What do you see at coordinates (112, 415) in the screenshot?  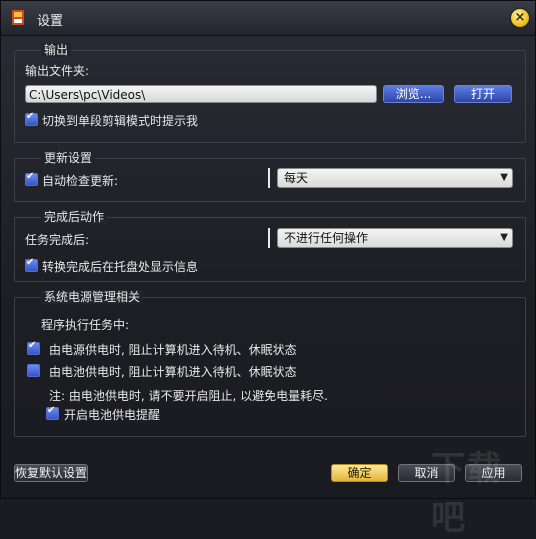 I see `battery-reminder-label: 开启电池供电提醒` at bounding box center [112, 415].